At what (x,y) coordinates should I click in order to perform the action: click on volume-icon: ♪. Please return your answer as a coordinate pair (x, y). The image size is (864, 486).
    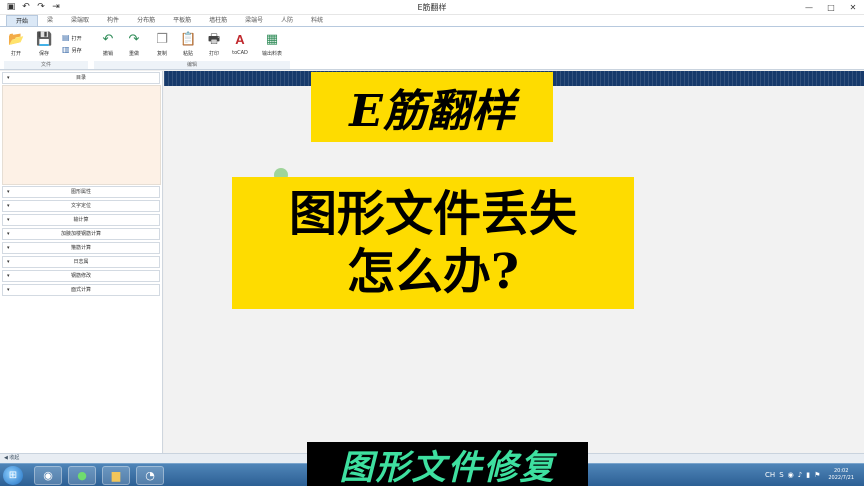
    Looking at the image, I should click on (800, 475).